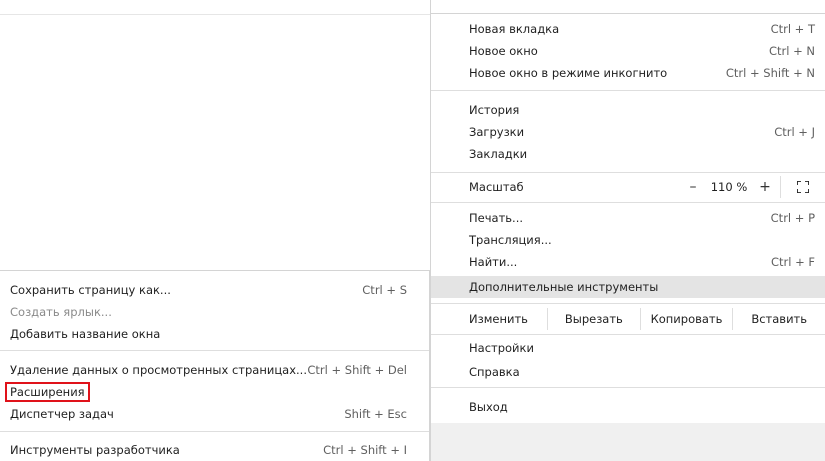  What do you see at coordinates (365, 450) in the screenshot?
I see `menu-item-shortcut: Ctrl + Shift + I` at bounding box center [365, 450].